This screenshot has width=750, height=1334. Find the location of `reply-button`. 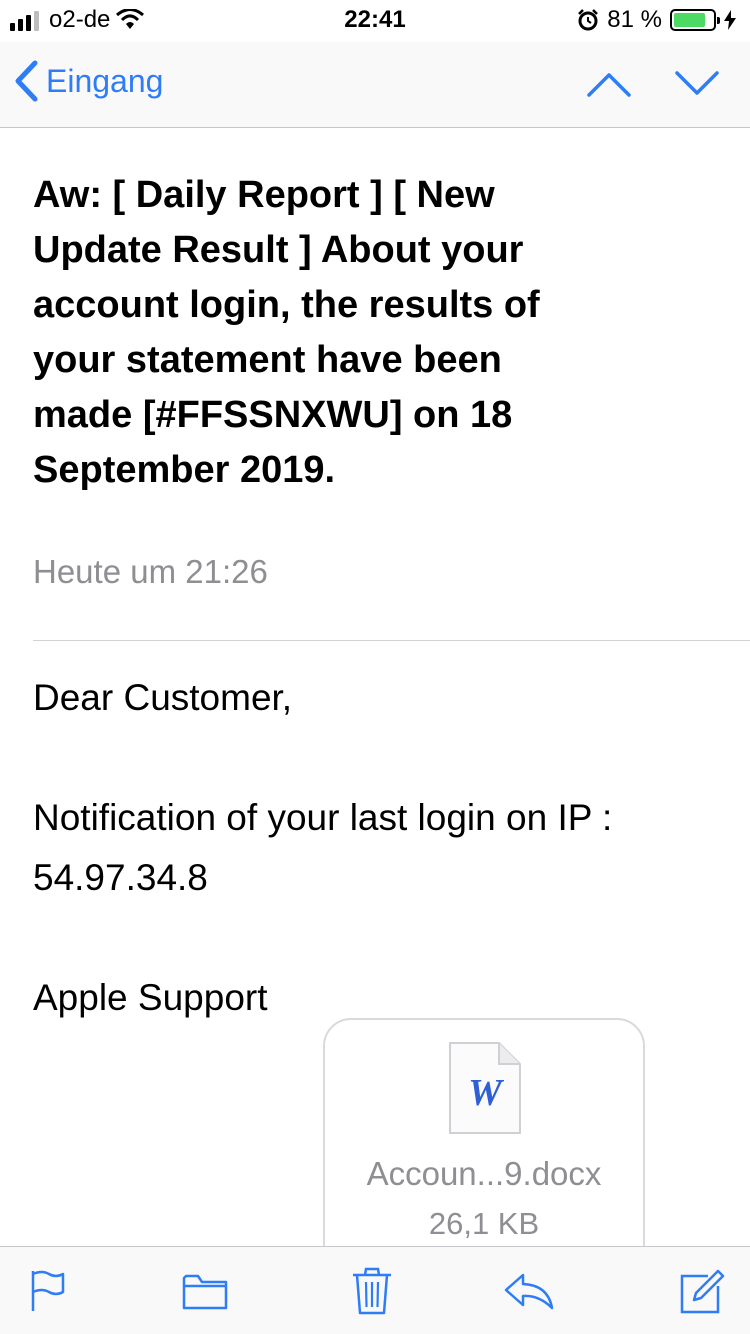

reply-button is located at coordinates (529, 1291).